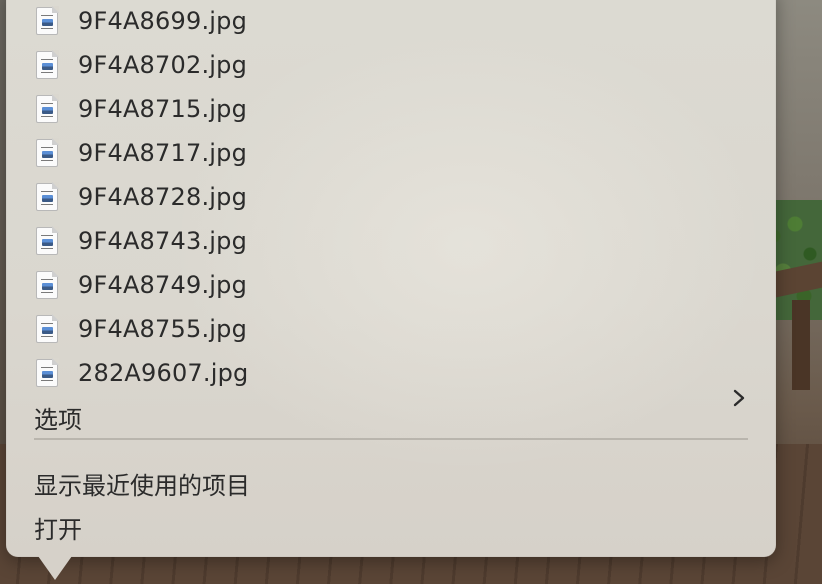  What do you see at coordinates (163, 373) in the screenshot?
I see `file-name: 282A9607.jpg` at bounding box center [163, 373].